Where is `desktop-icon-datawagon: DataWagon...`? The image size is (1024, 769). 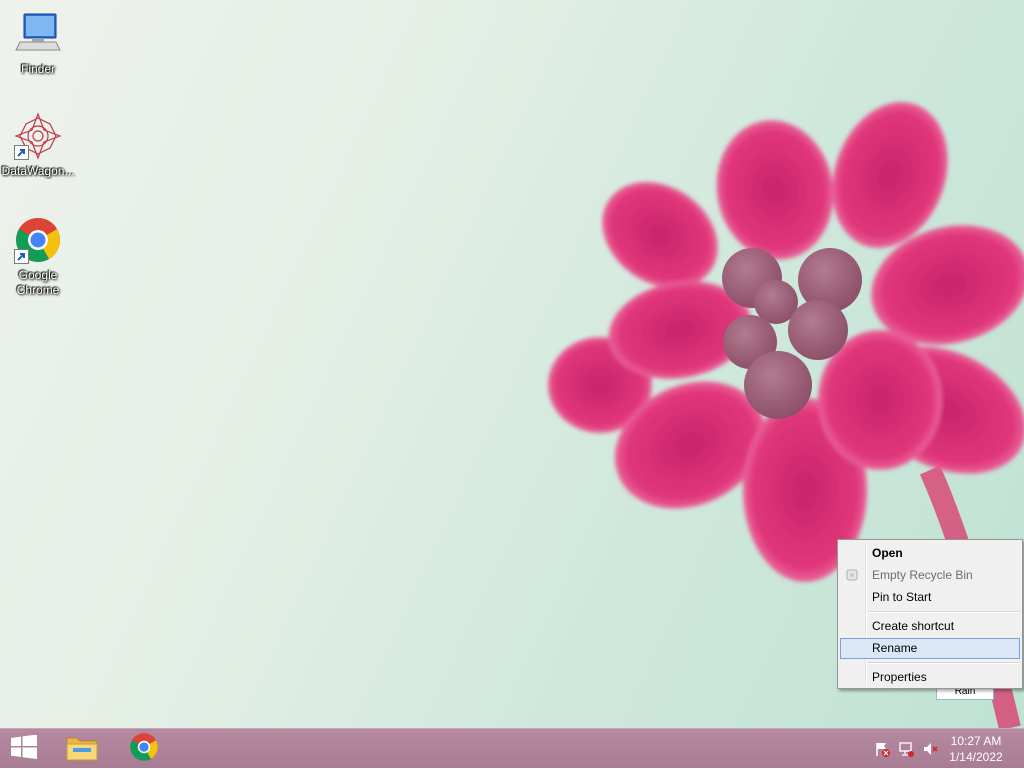
desktop-icon-datawagon: DataWagon... is located at coordinates (38, 145).